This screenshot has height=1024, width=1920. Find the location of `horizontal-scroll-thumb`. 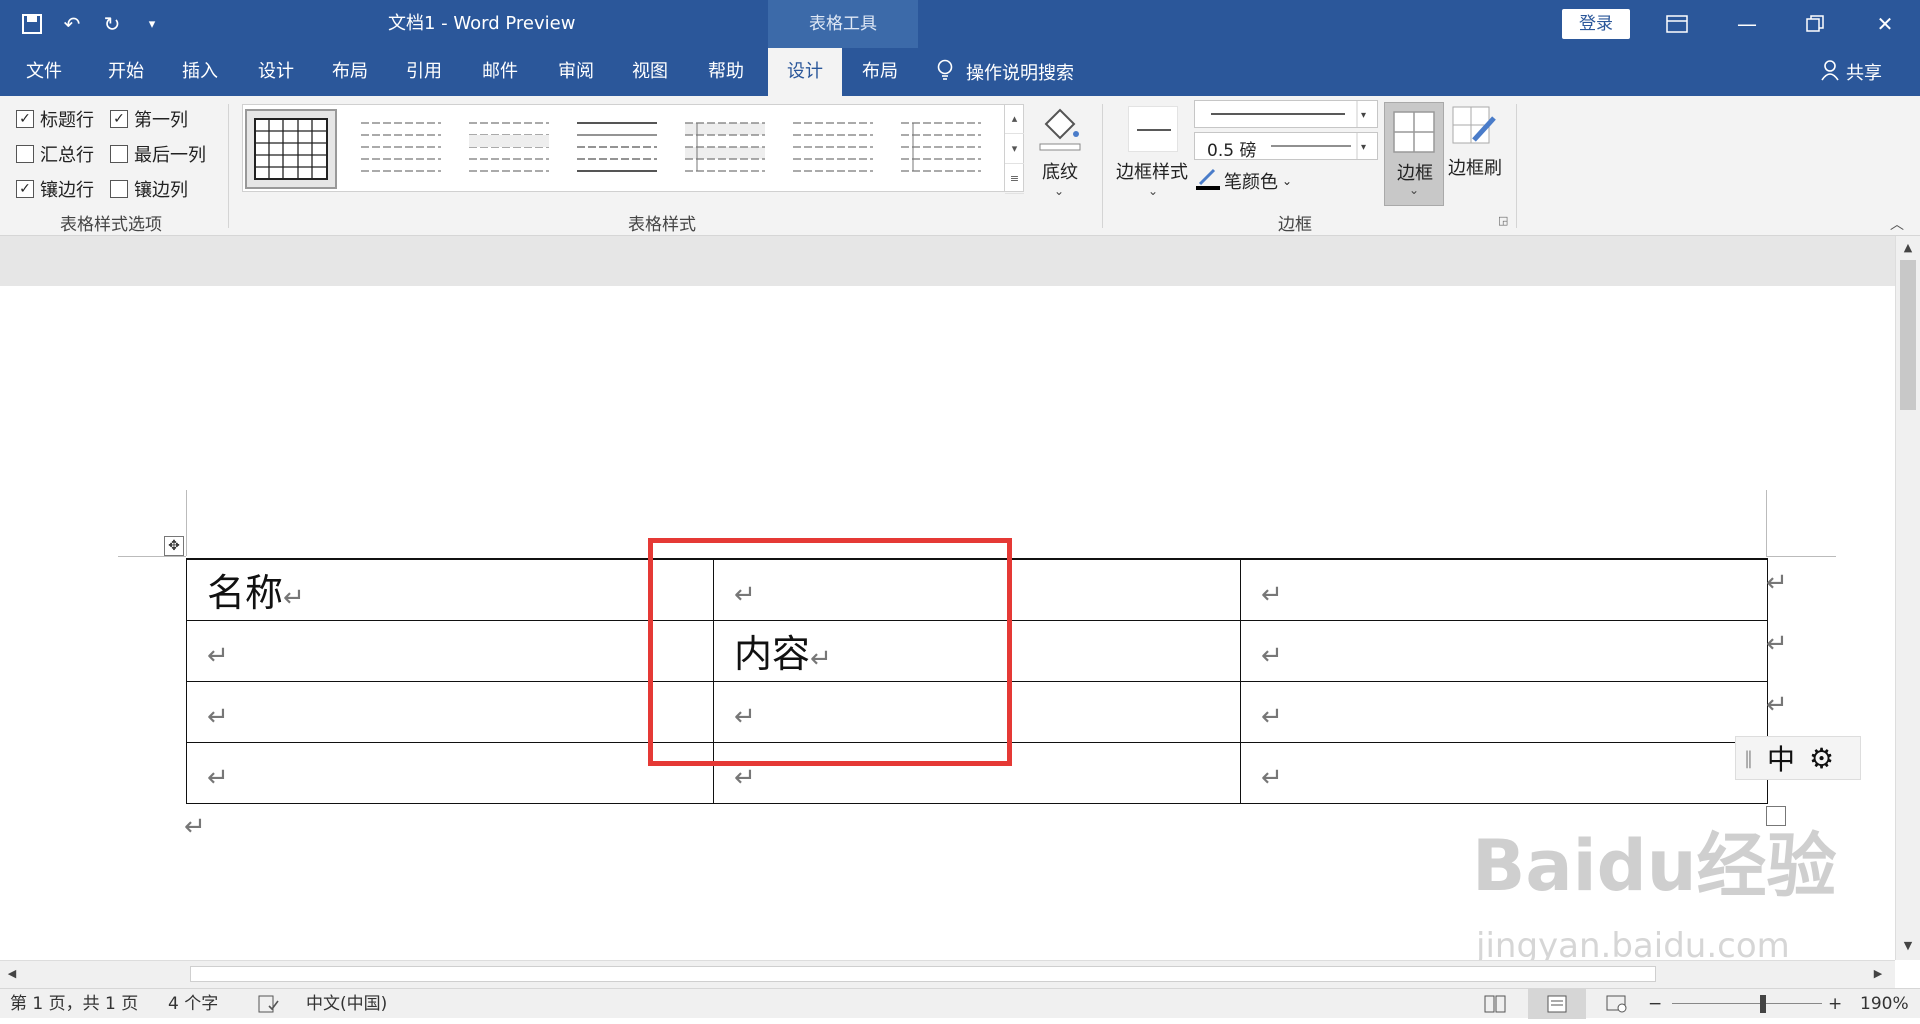

horizontal-scroll-thumb is located at coordinates (923, 974).